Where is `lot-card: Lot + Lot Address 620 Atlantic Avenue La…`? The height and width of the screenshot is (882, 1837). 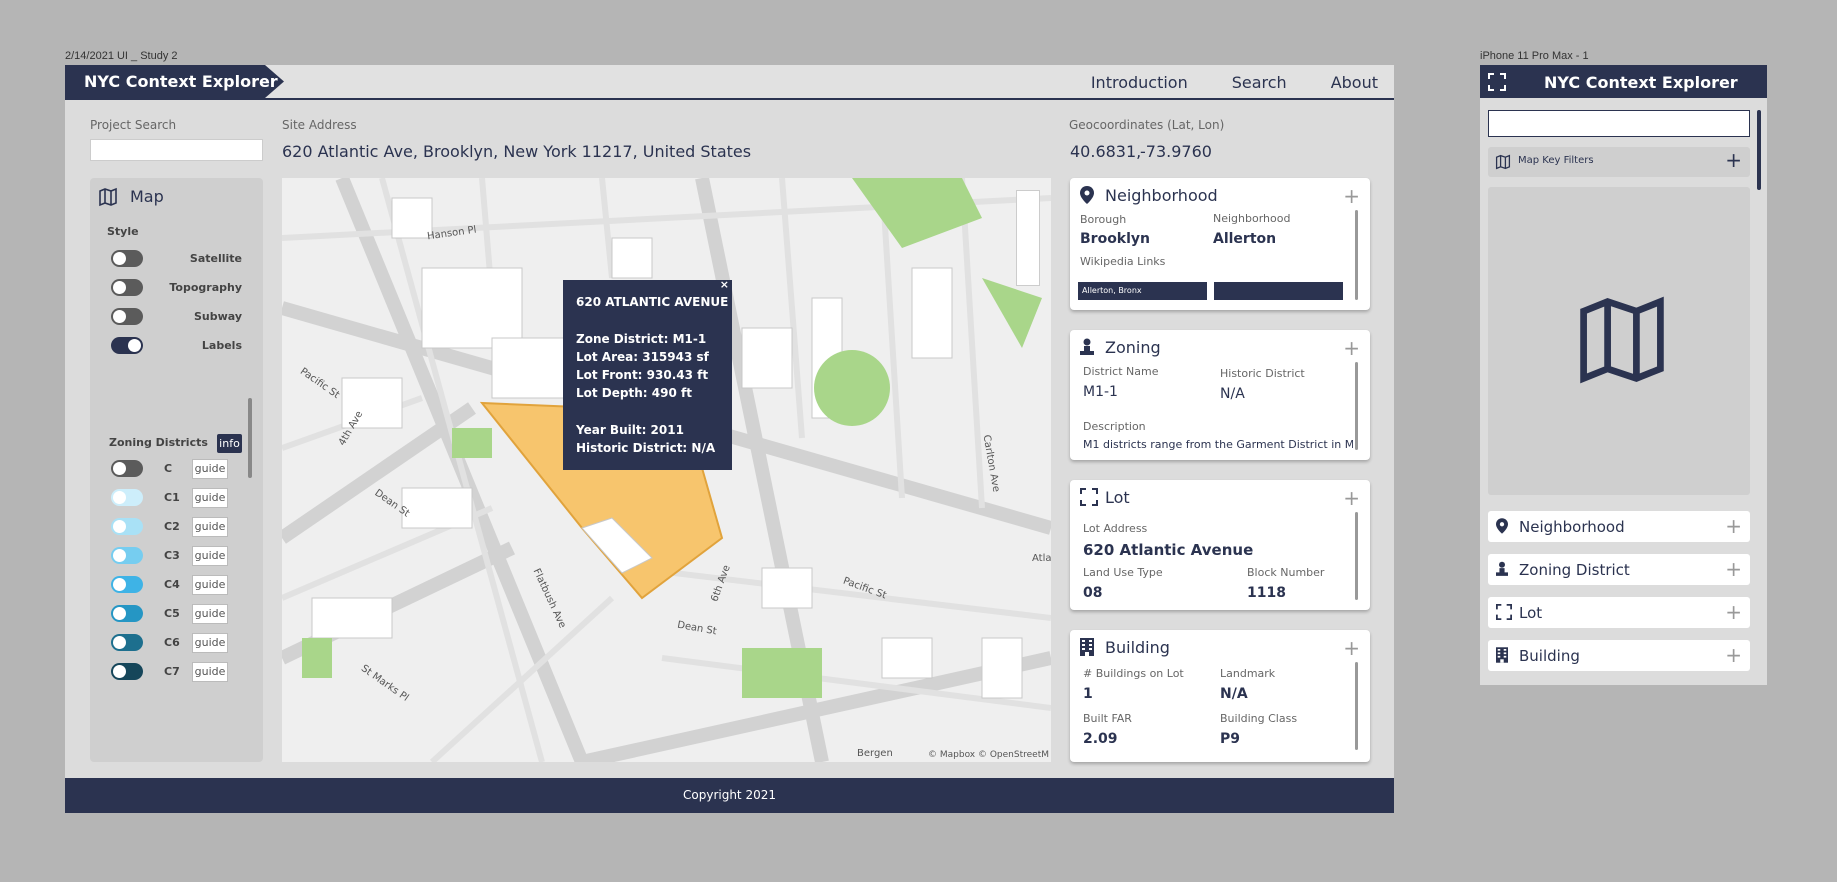
lot-card: Lot + Lot Address 620 Atlantic Avenue La… is located at coordinates (1220, 545).